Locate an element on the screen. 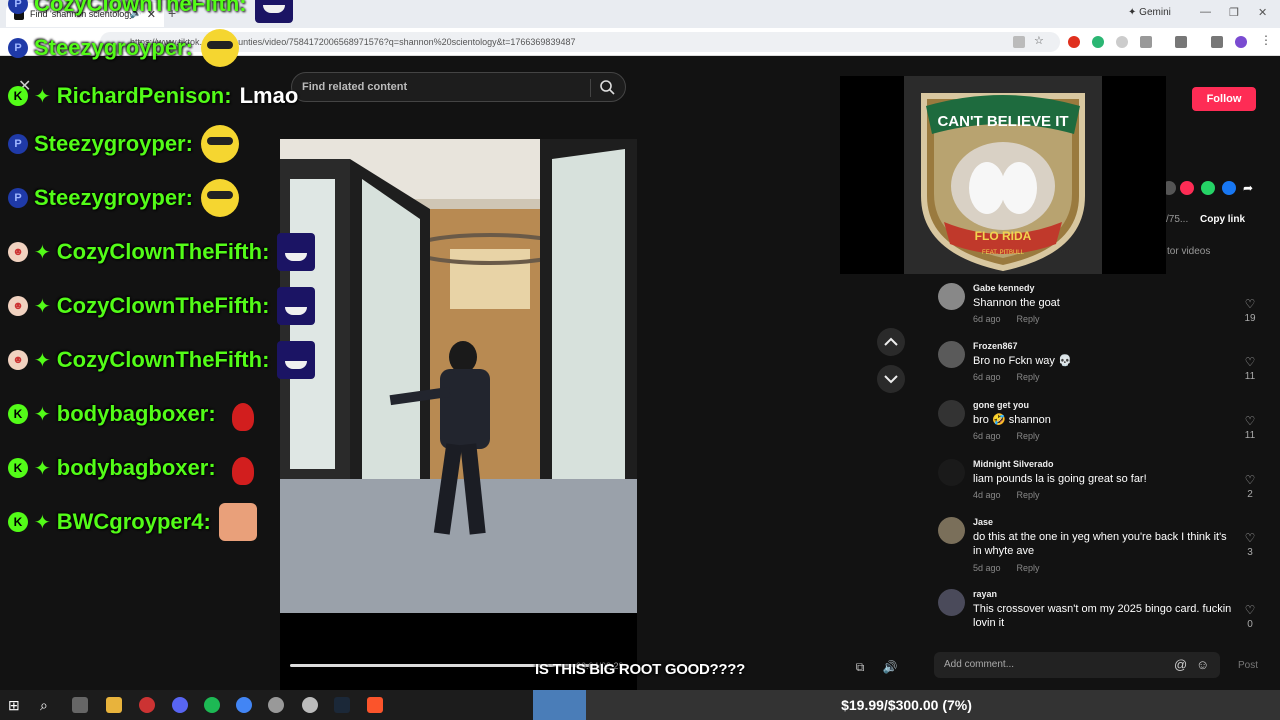 Image resolution: width=1280 pixels, height=720 pixels. brave-icon is located at coordinates (375, 705).